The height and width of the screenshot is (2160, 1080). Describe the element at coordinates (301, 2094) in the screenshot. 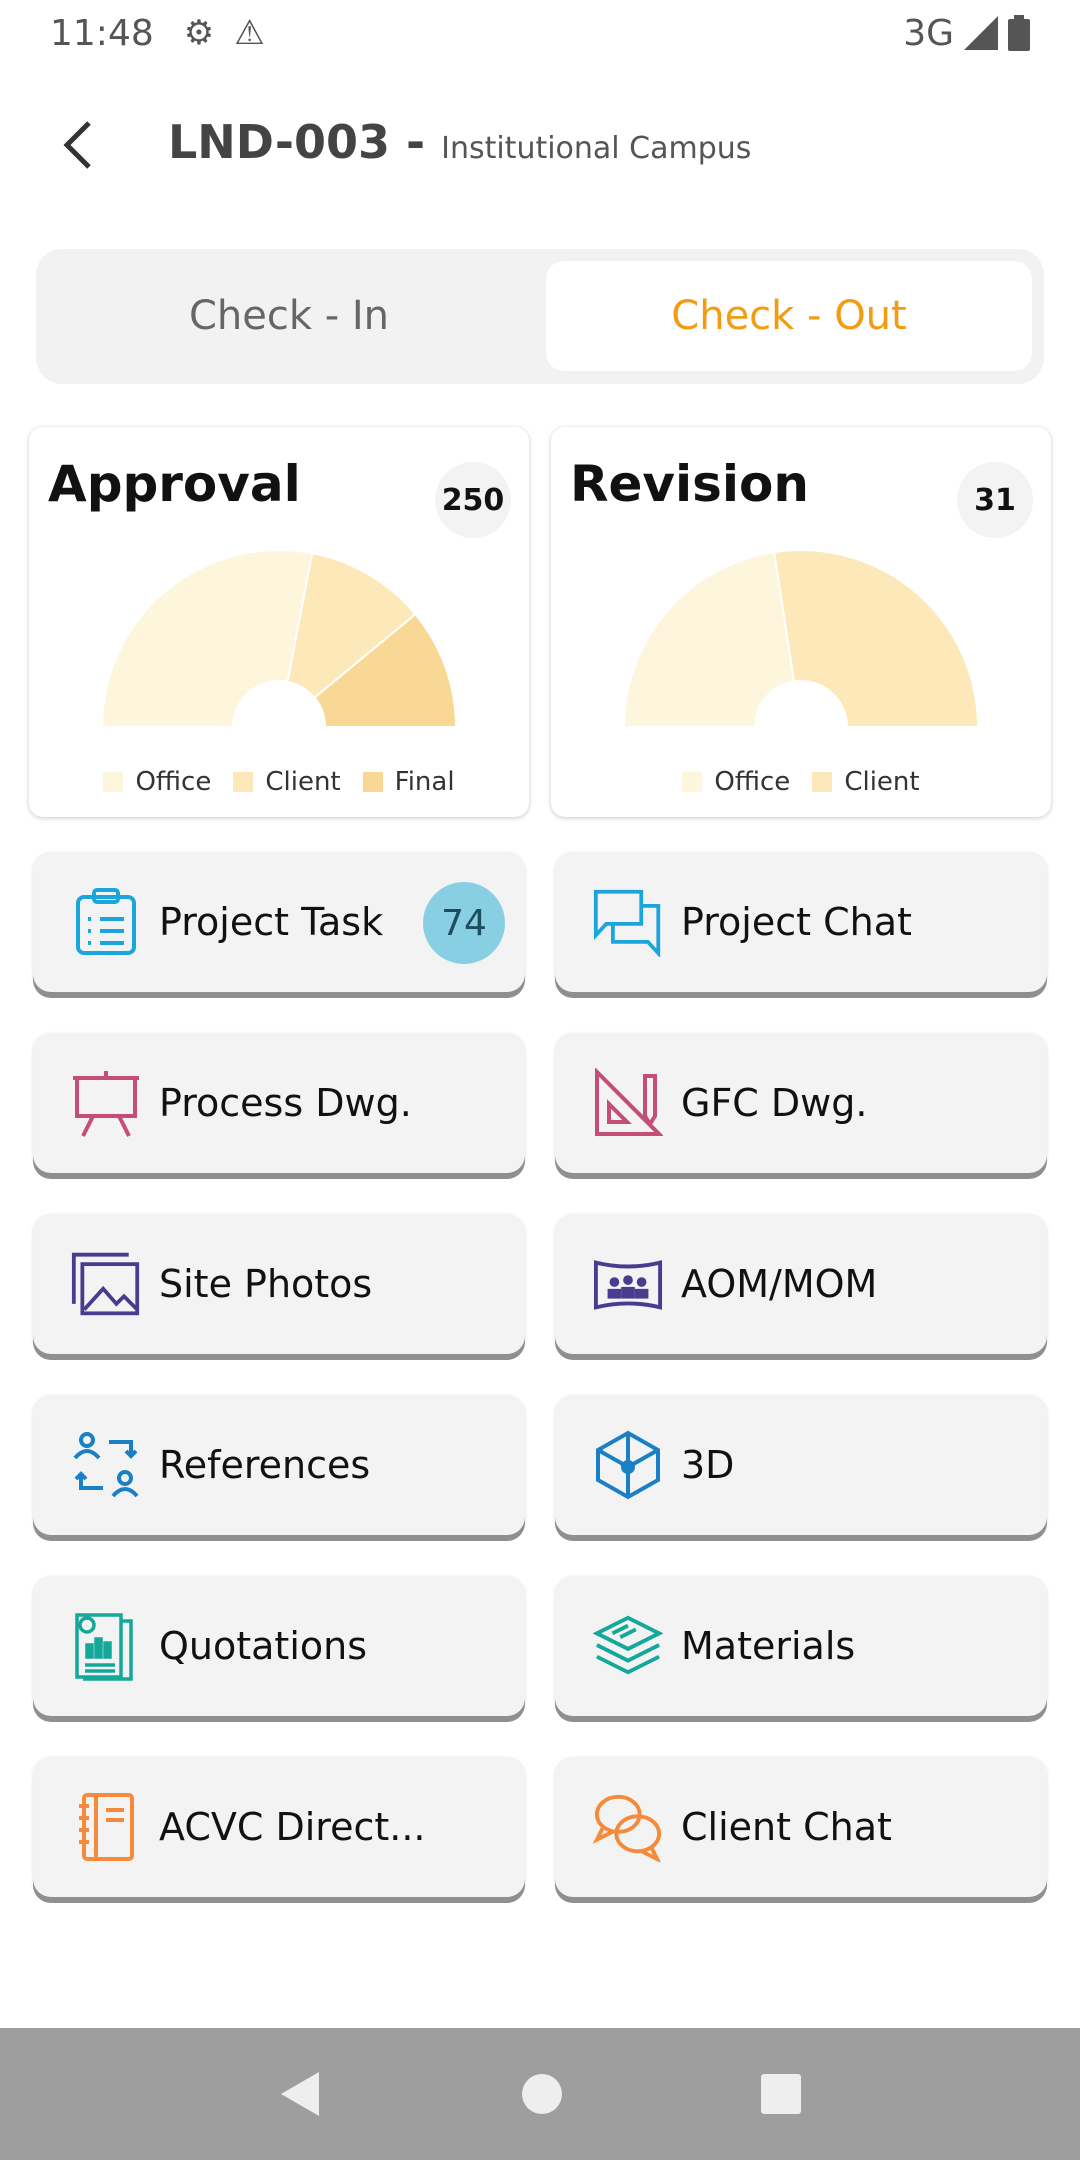

I see `back-nav-icon` at that location.